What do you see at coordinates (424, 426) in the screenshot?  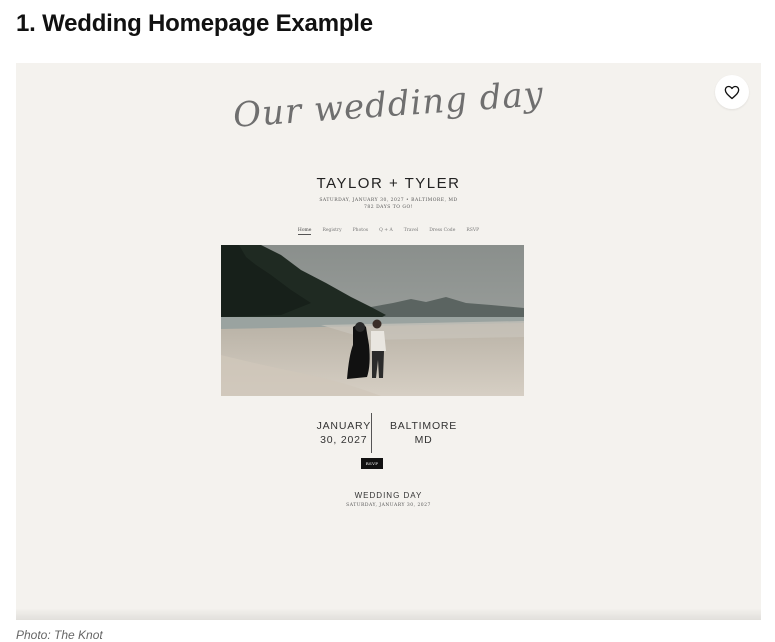 I see `location-city: BALTIMORE` at bounding box center [424, 426].